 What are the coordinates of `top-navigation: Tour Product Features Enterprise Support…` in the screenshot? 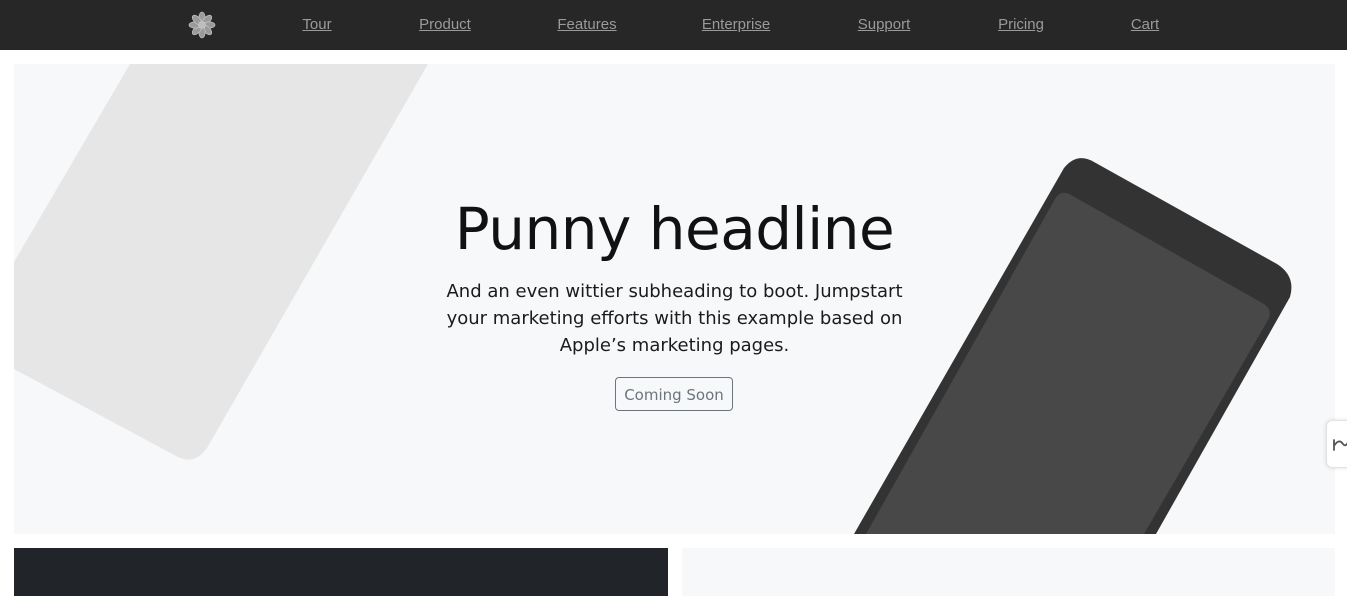 It's located at (673, 25).